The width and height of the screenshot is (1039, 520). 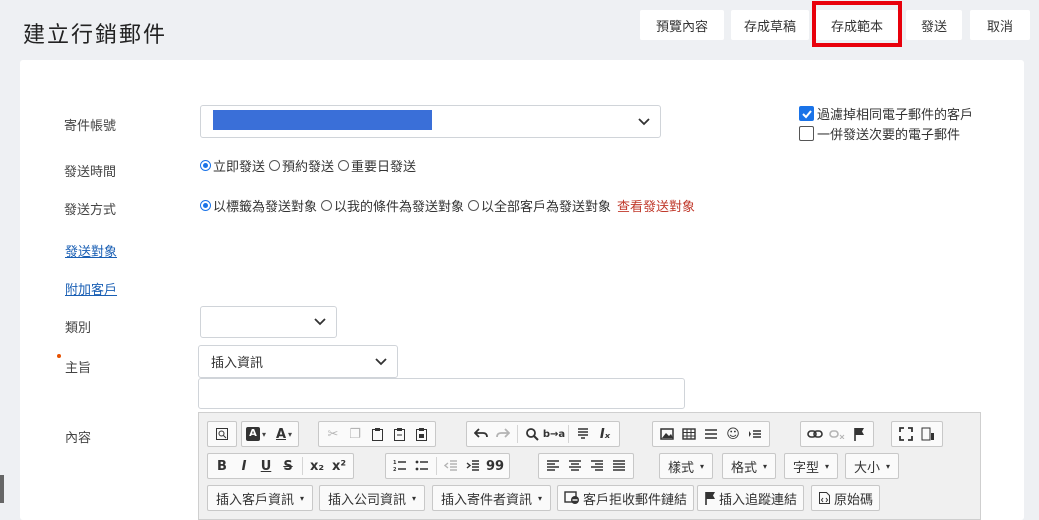 What do you see at coordinates (605, 434) in the screenshot?
I see `remove-format-icon: Iₓ` at bounding box center [605, 434].